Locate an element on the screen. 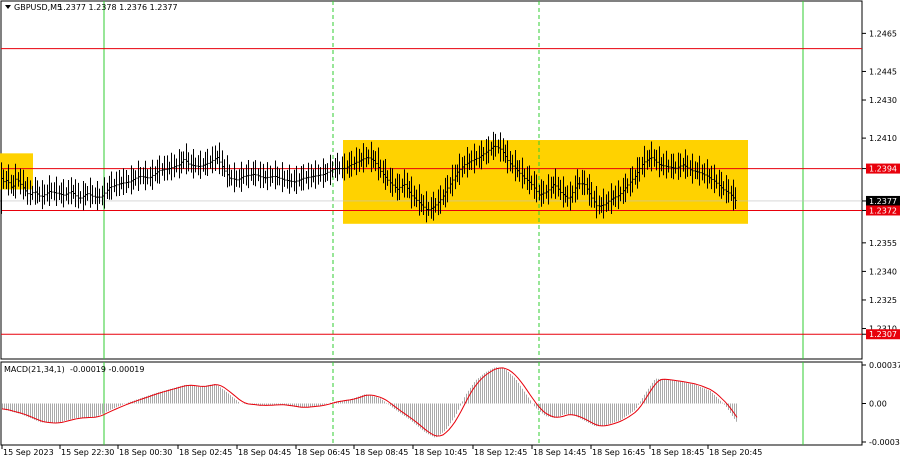 Image resolution: width=900 pixels, height=460 pixels. symbol-title: GBPUSD,M5 is located at coordinates (38, 7).